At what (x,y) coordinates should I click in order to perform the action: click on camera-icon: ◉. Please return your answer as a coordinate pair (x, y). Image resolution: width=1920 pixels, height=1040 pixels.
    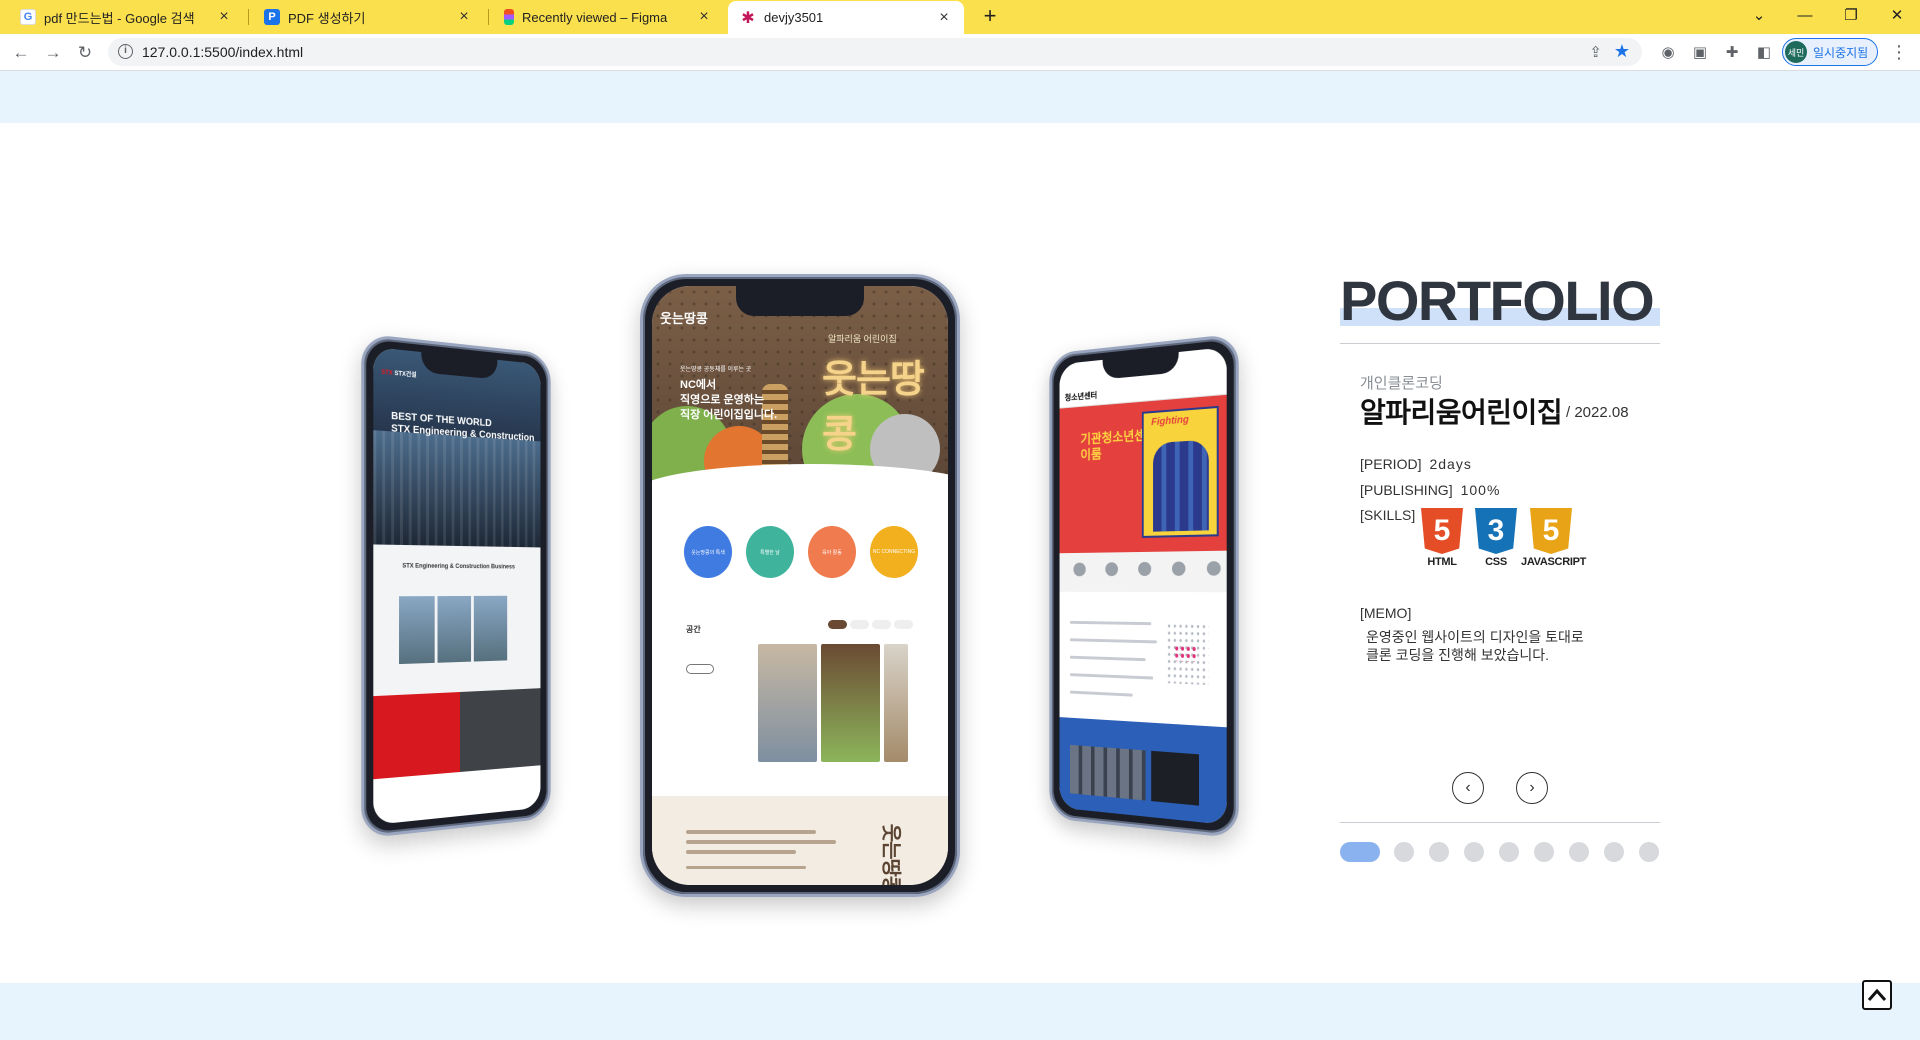
    Looking at the image, I should click on (1668, 52).